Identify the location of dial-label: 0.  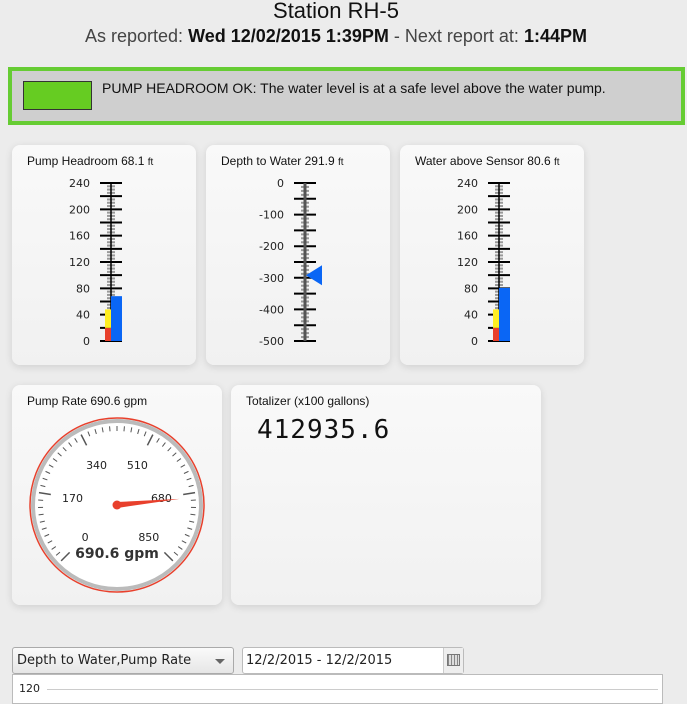
(85, 537).